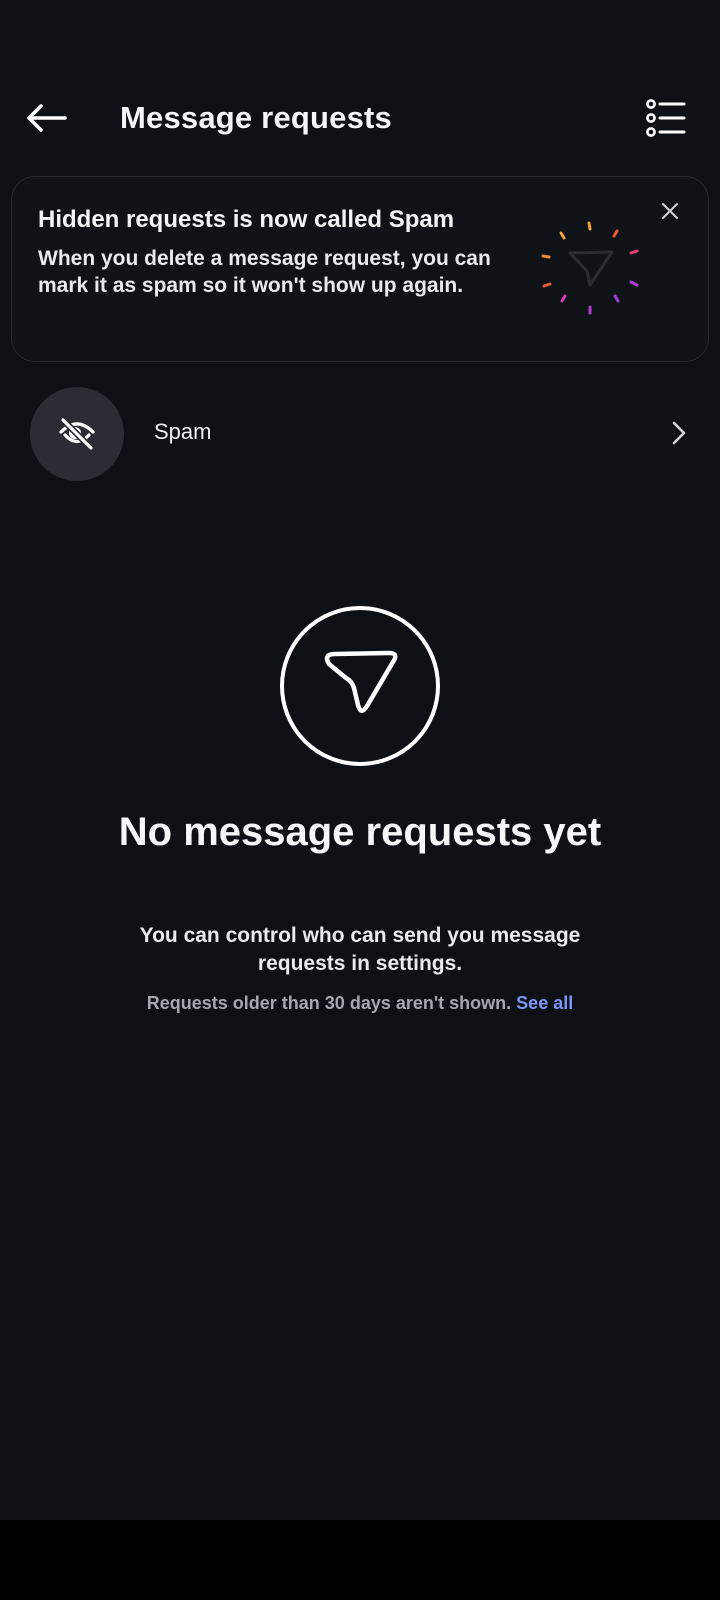 The height and width of the screenshot is (1600, 720). What do you see at coordinates (360, 1560) in the screenshot?
I see `system-navigation-bar` at bounding box center [360, 1560].